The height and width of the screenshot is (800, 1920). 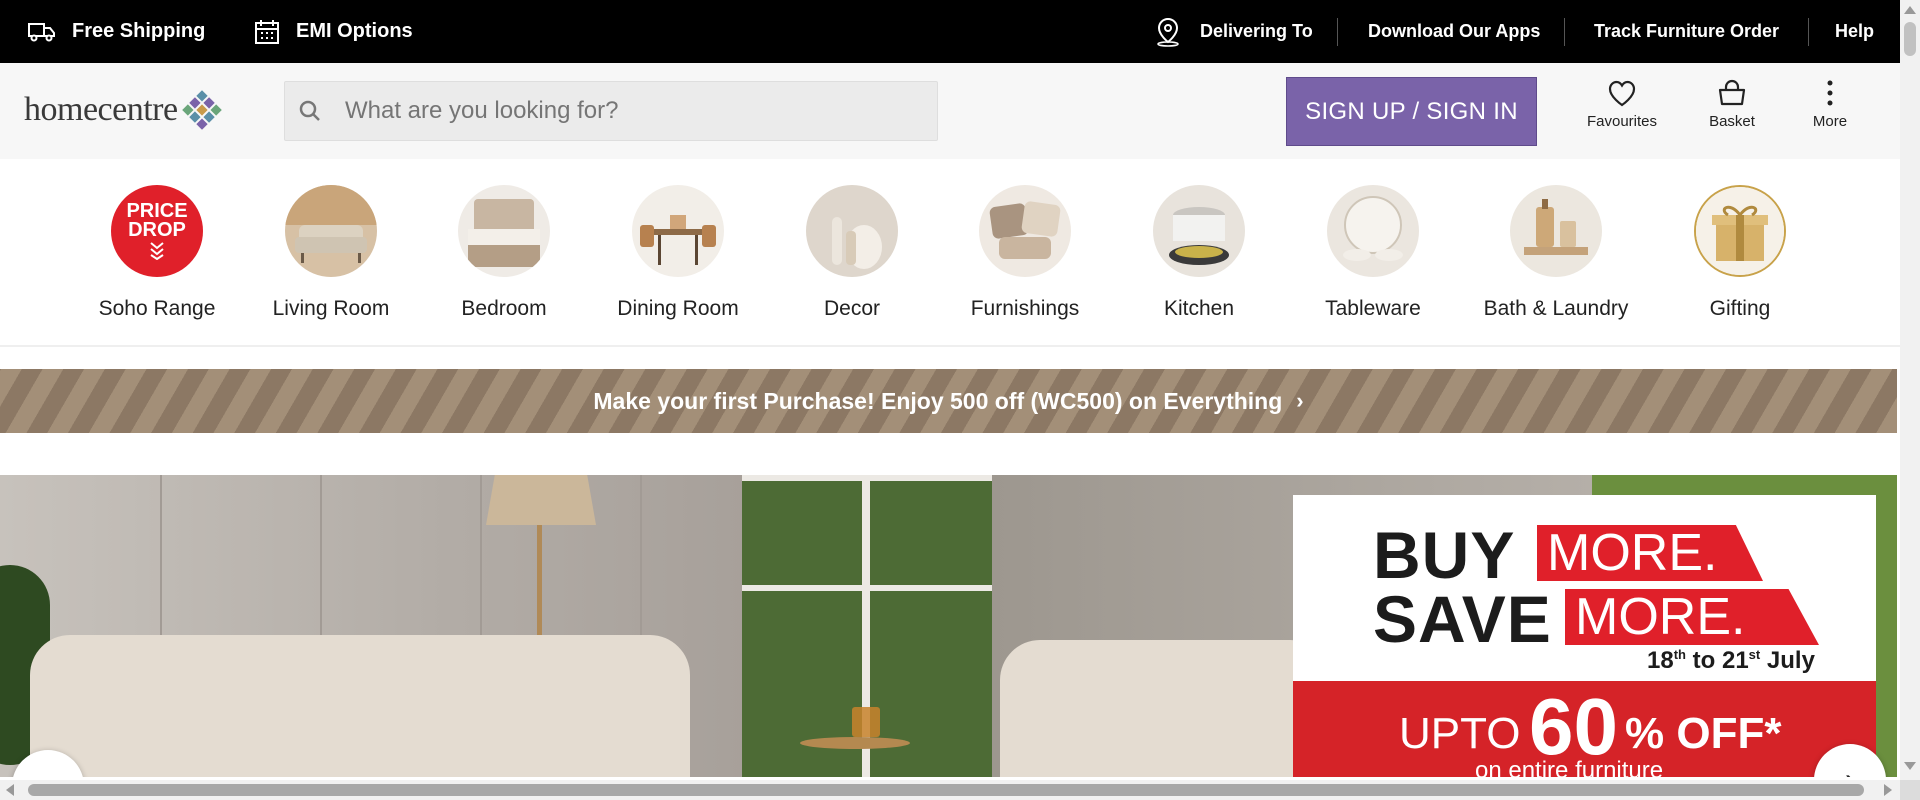 I want to click on category-living-room: Living Room, so click(x=331, y=253).